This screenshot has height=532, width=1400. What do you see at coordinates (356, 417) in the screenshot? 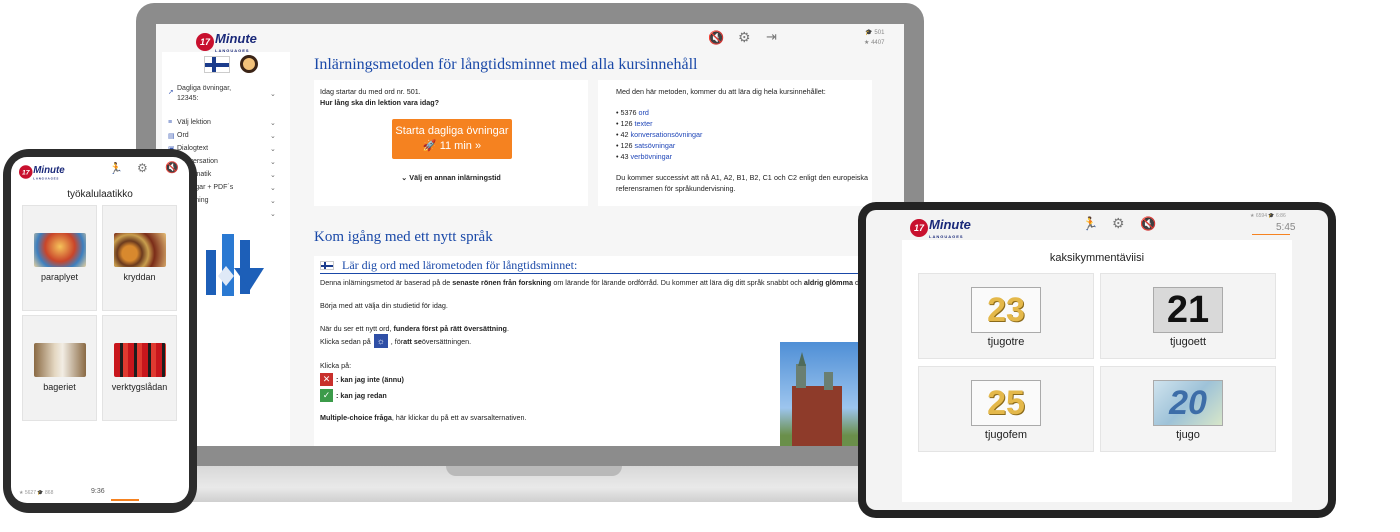
I see `text-run-bold: Multiple-choice fråga` at bounding box center [356, 417].